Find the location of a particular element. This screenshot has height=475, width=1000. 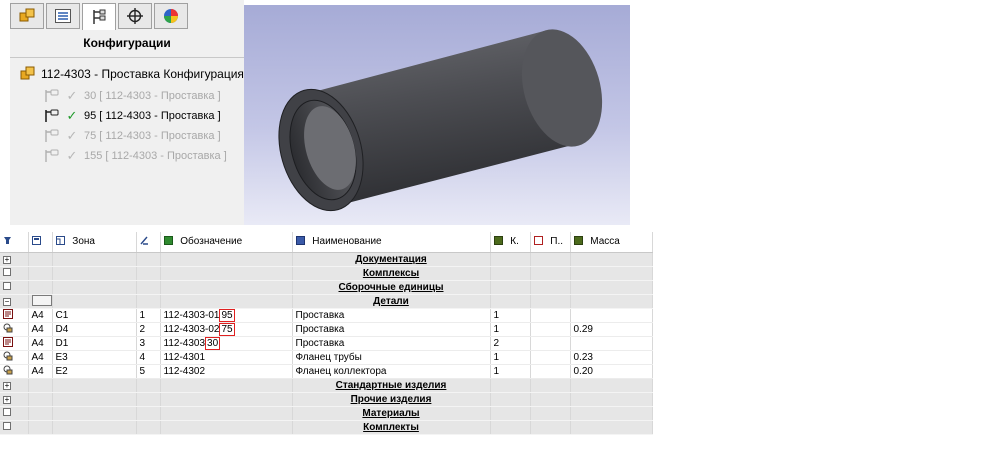

column-label-quantity: К. is located at coordinates (514, 242).